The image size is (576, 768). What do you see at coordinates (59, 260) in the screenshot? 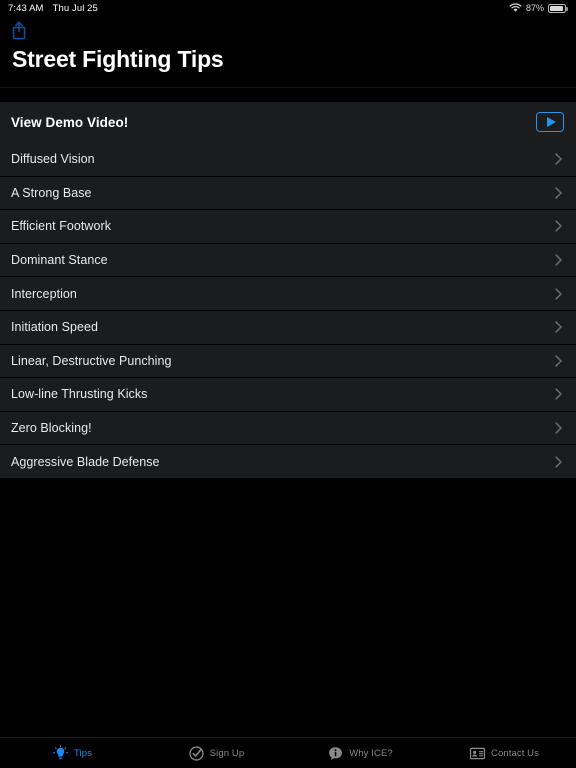
I see `tip-row-label: Dominant Stance` at bounding box center [59, 260].